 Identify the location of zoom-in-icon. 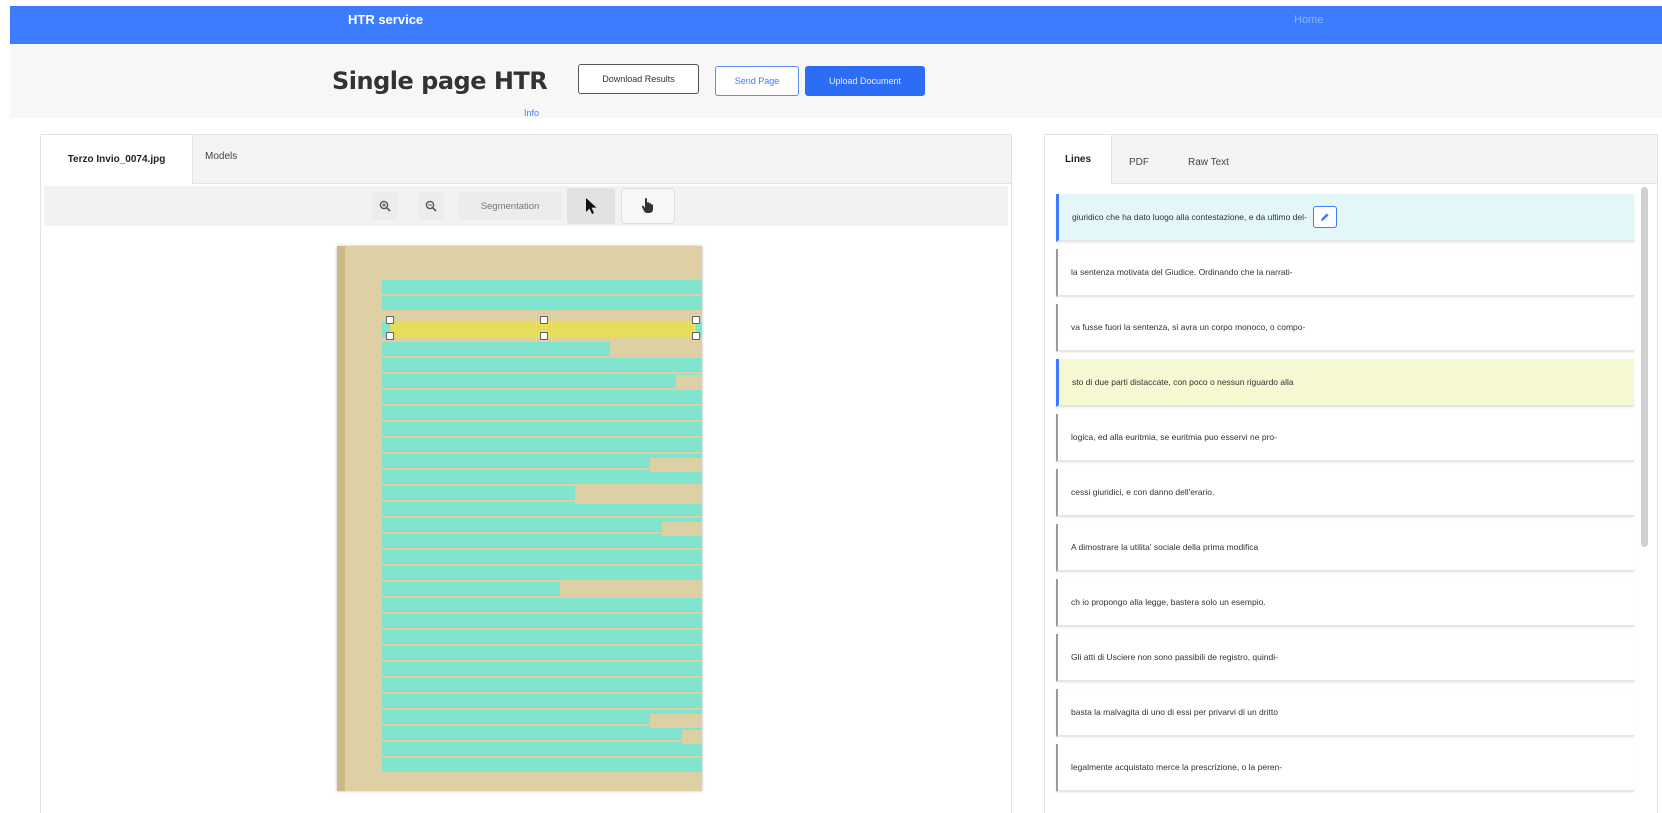
(385, 206).